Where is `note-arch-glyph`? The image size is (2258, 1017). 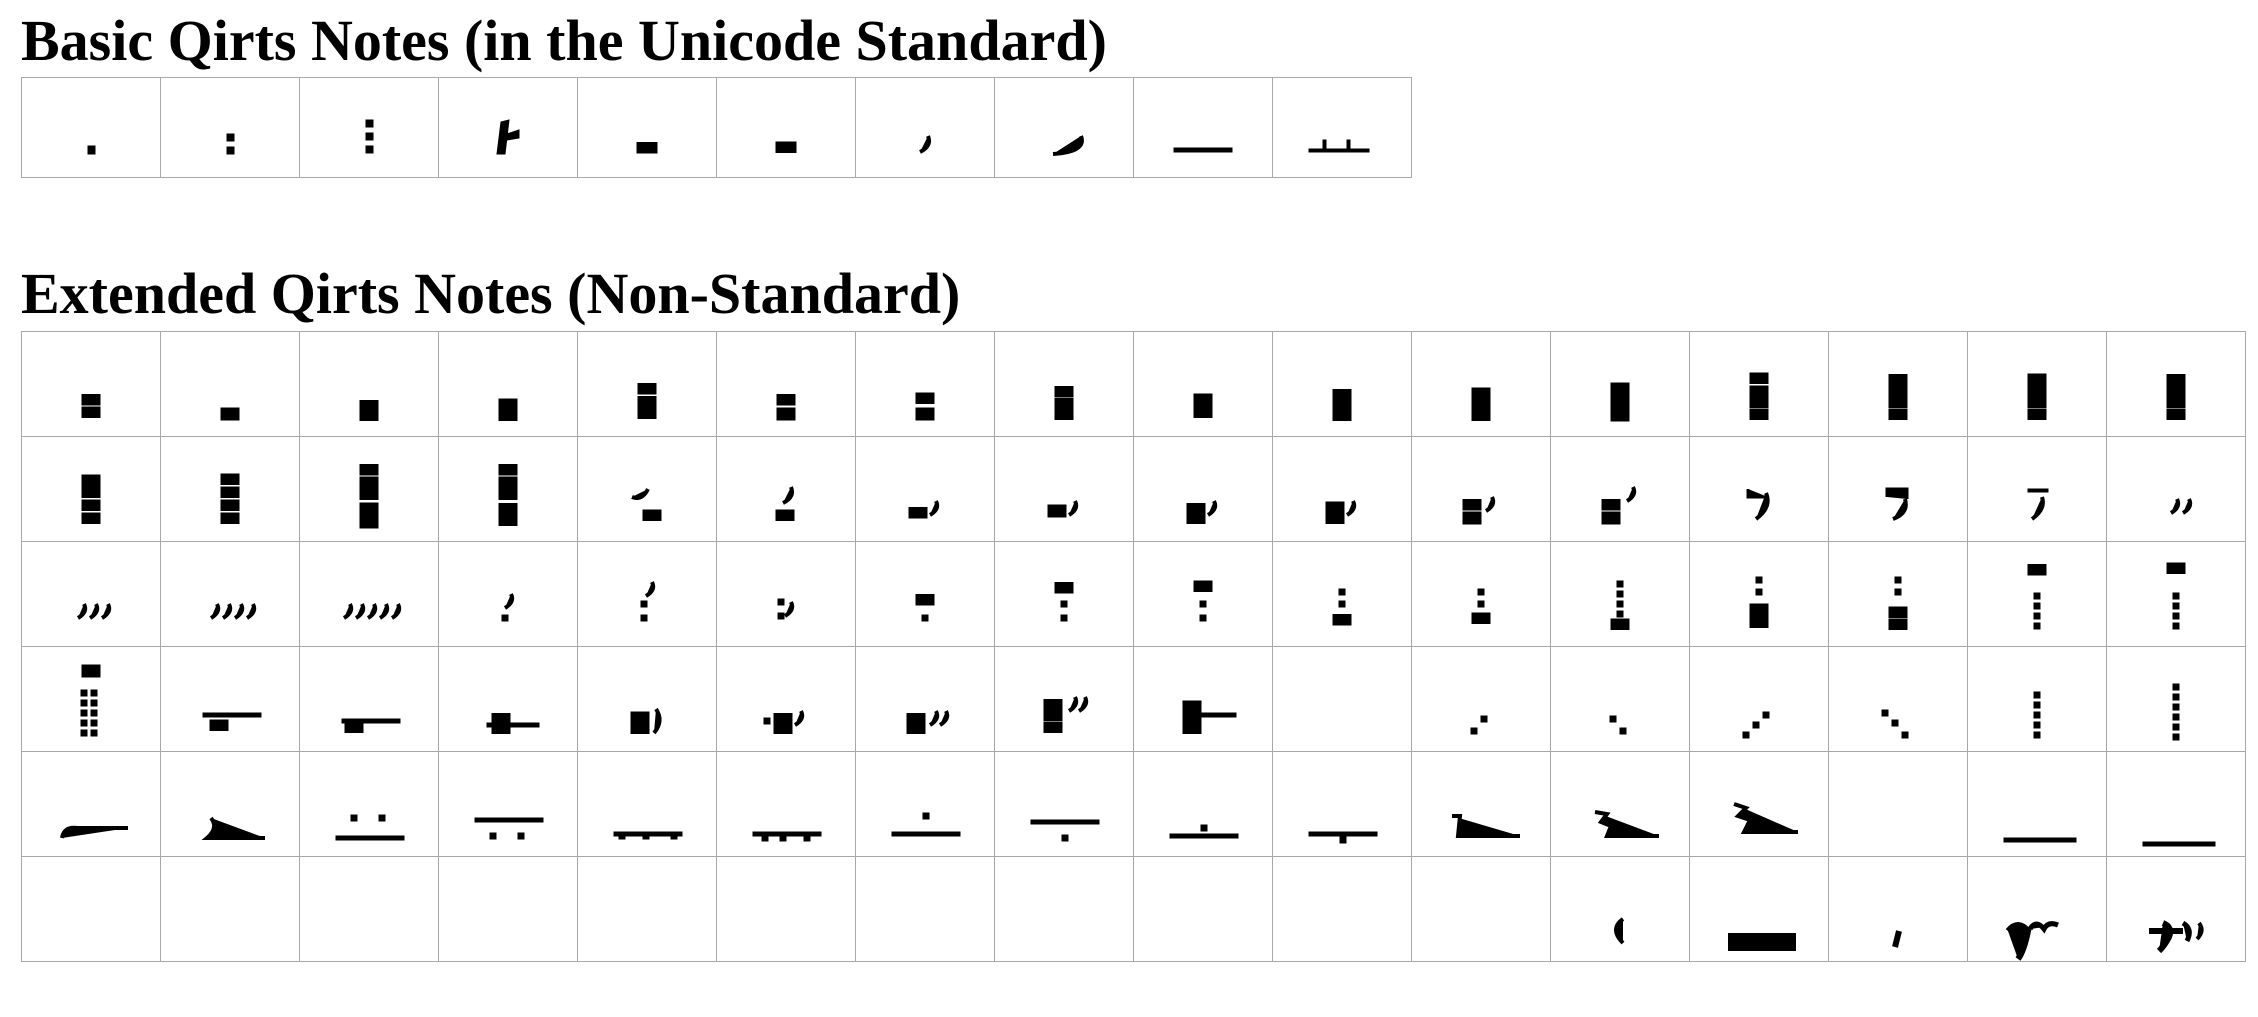 note-arch-glyph is located at coordinates (786, 147).